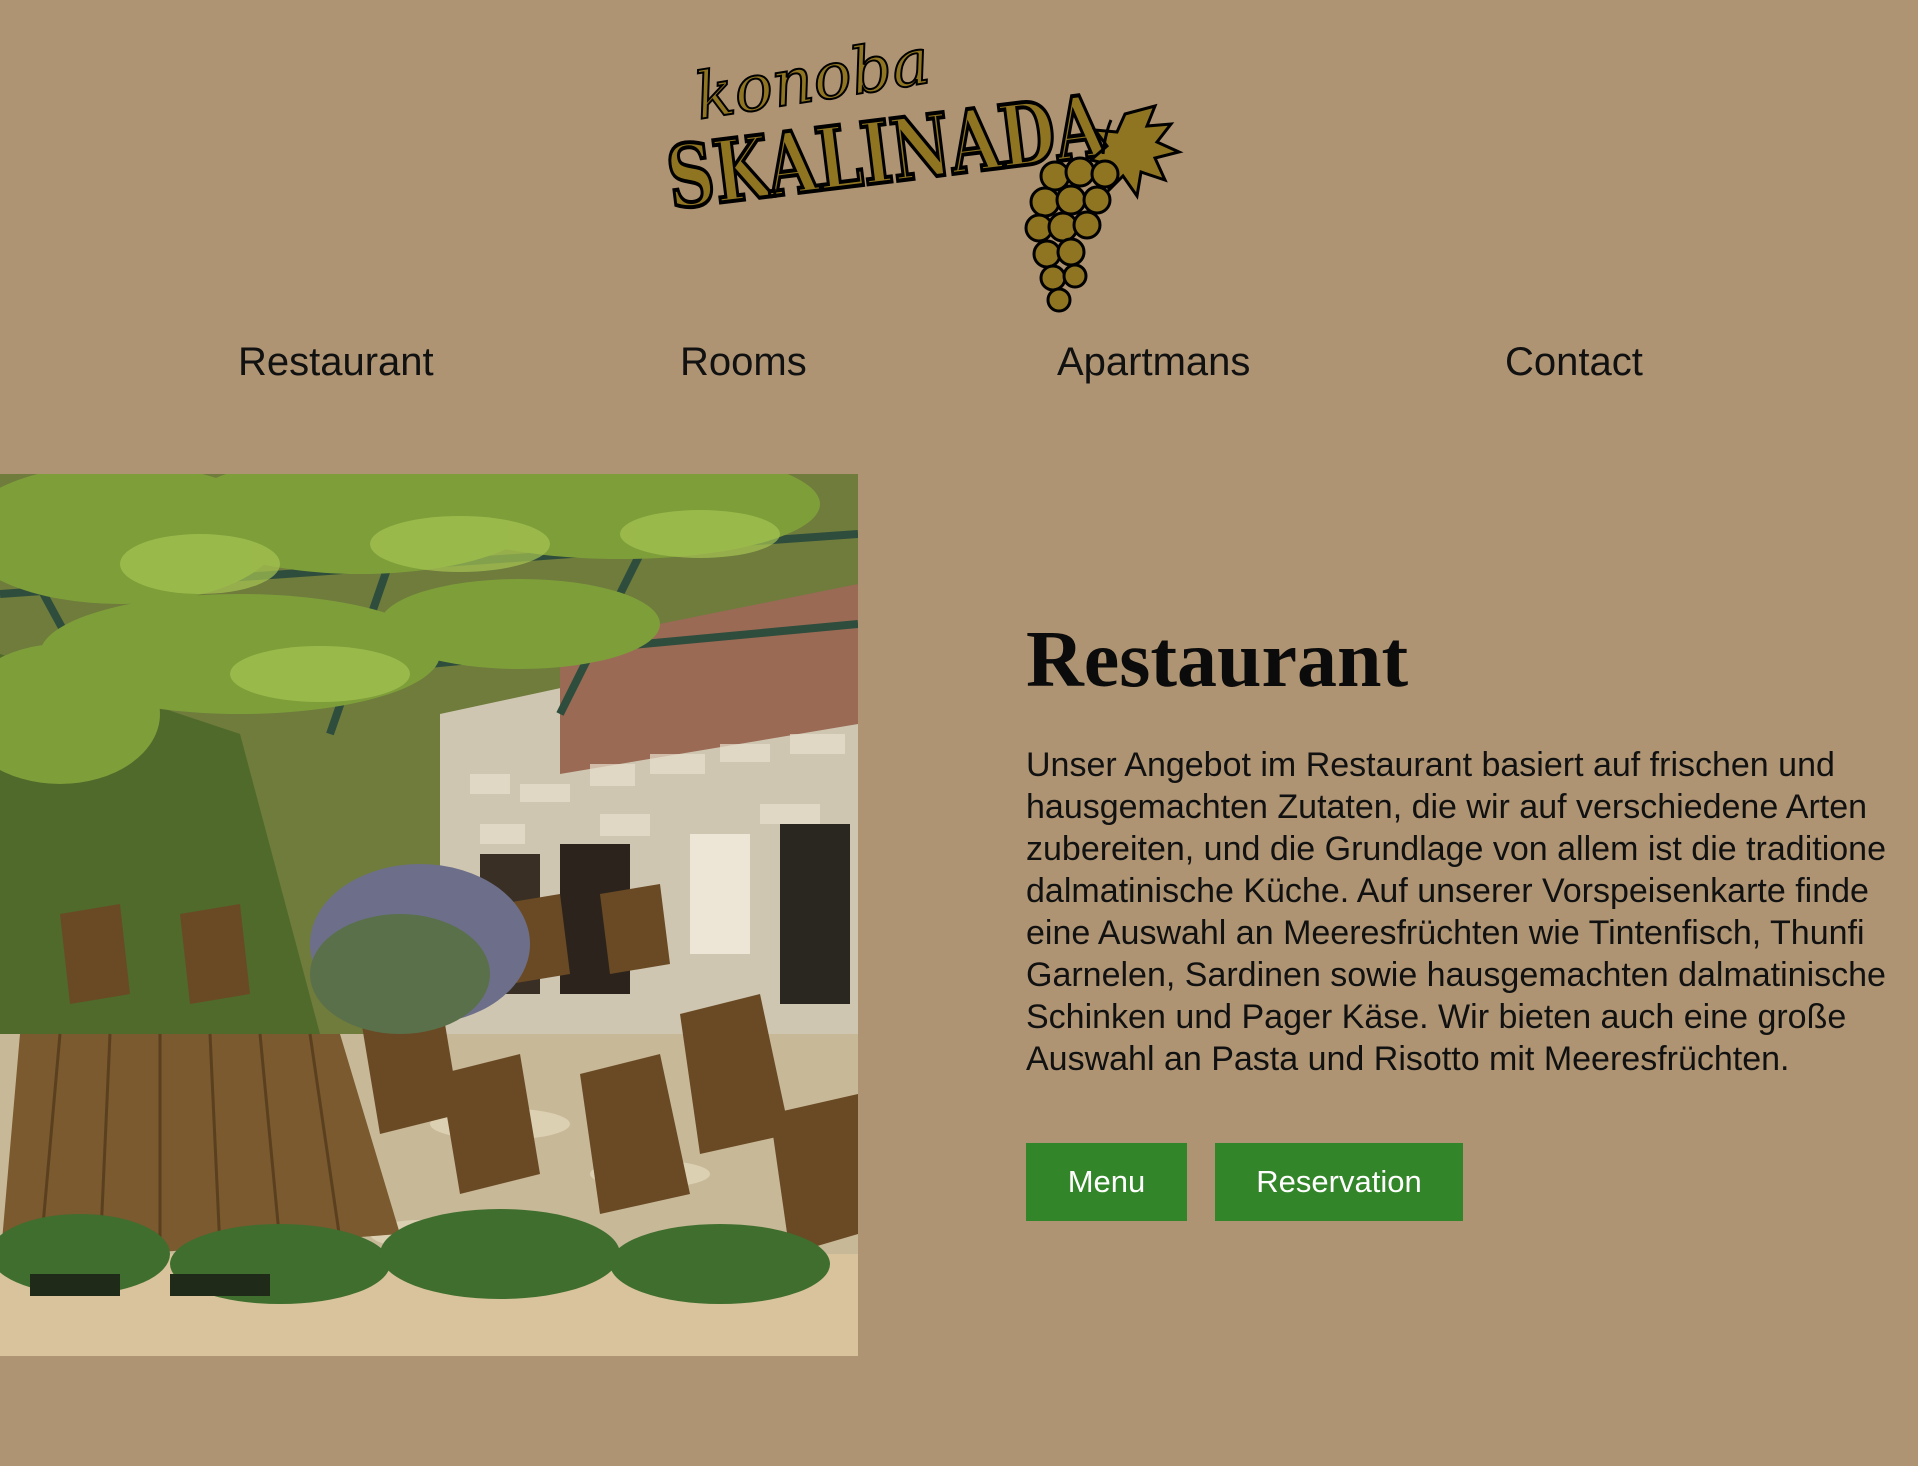 The image size is (1918, 1466). I want to click on nav-item-apartmans: Apartmans, so click(1153, 362).